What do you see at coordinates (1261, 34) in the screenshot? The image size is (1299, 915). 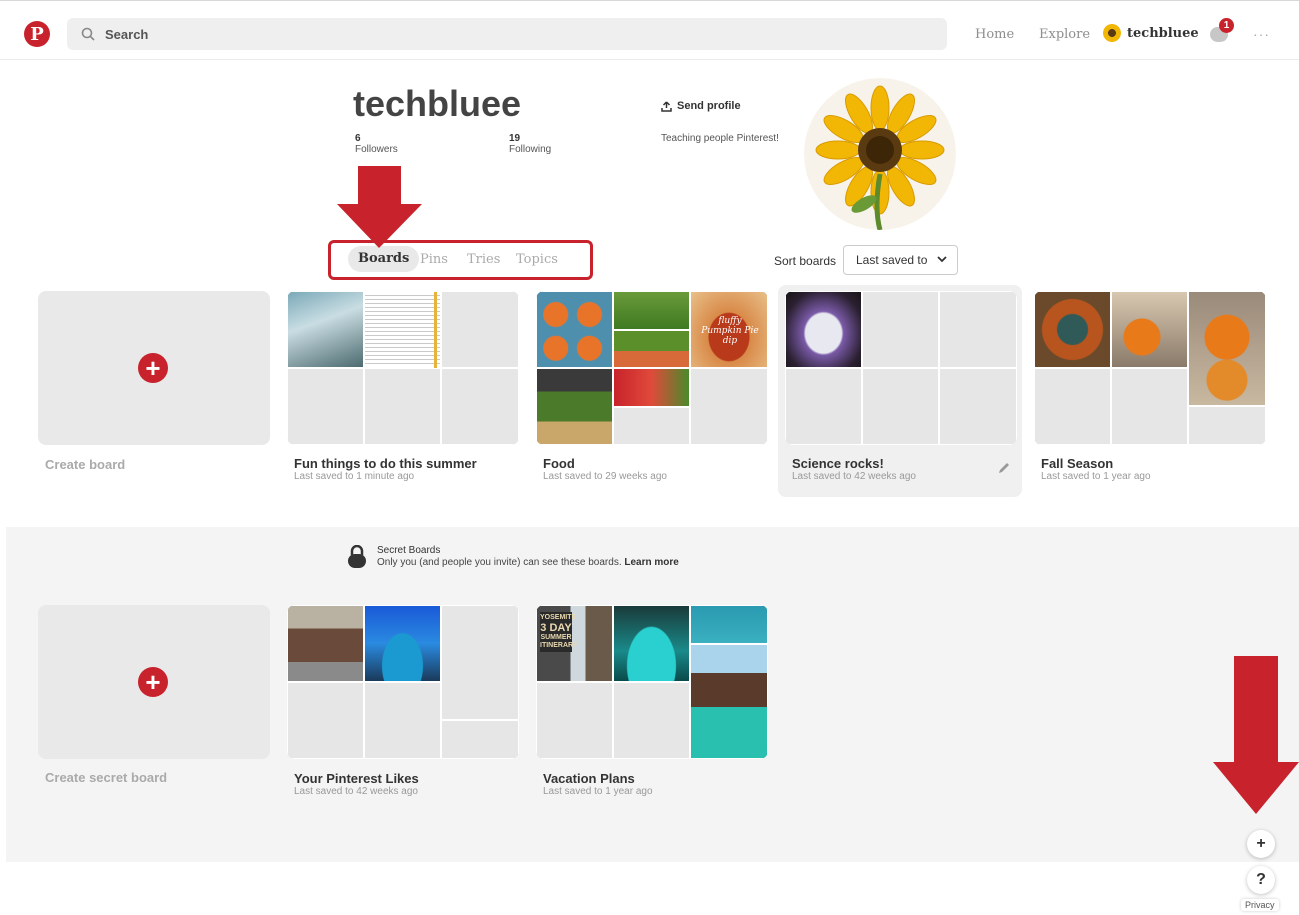 I see `more-options-icon: ···` at bounding box center [1261, 34].